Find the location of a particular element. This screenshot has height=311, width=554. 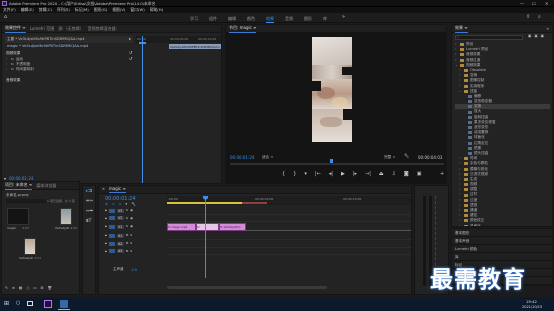

add-button-icon: + is located at coordinates (442, 174).